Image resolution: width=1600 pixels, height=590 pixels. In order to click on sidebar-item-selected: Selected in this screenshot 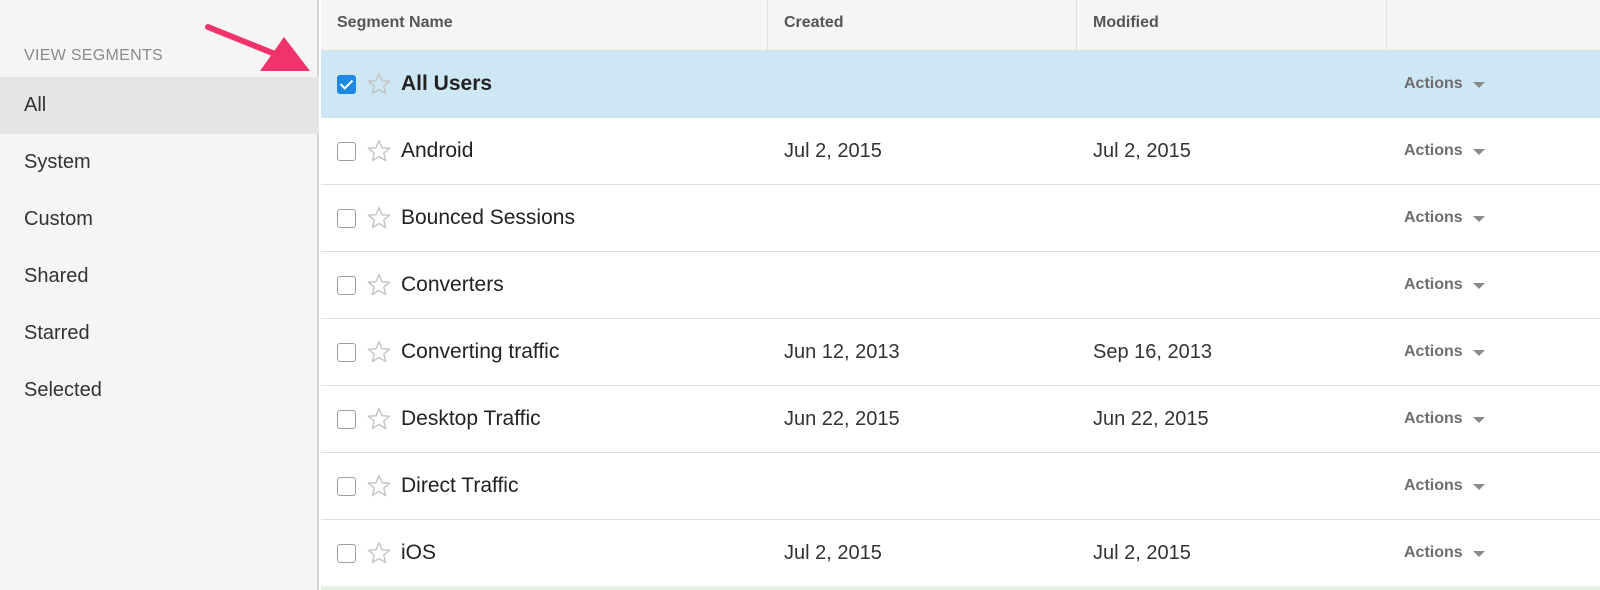, I will do `click(159, 390)`.